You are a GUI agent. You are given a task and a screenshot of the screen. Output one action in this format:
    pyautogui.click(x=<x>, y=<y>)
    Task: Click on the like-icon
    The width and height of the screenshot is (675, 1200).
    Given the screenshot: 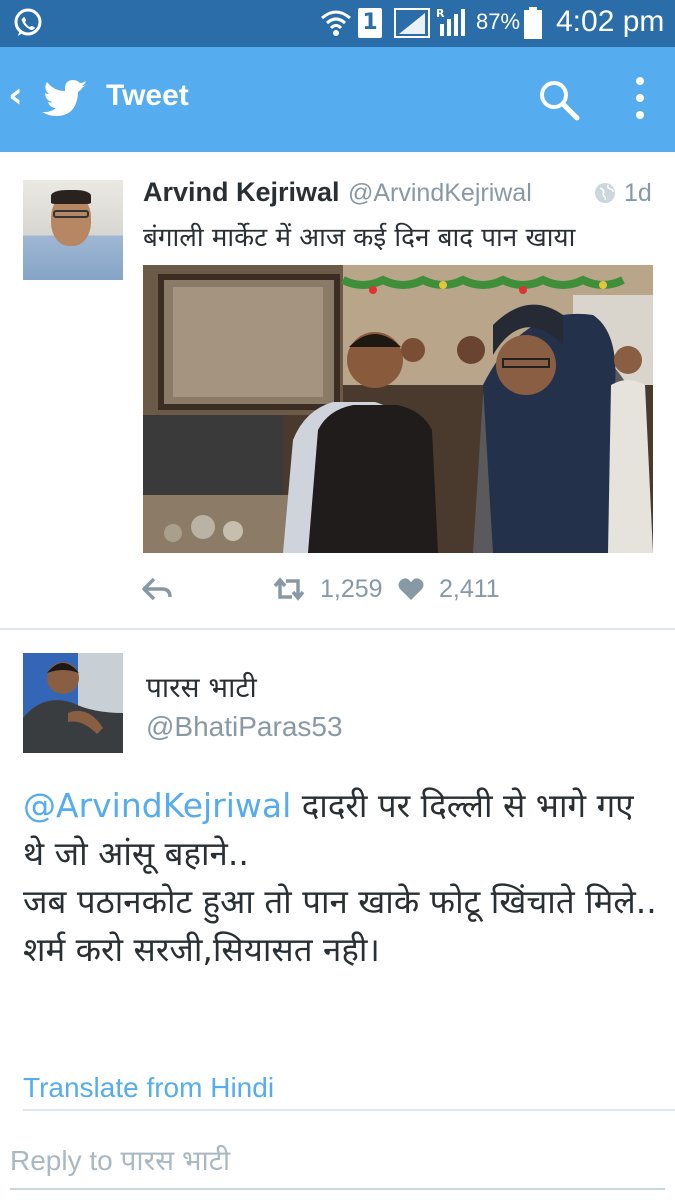 What is the action you would take?
    pyautogui.click(x=411, y=589)
    